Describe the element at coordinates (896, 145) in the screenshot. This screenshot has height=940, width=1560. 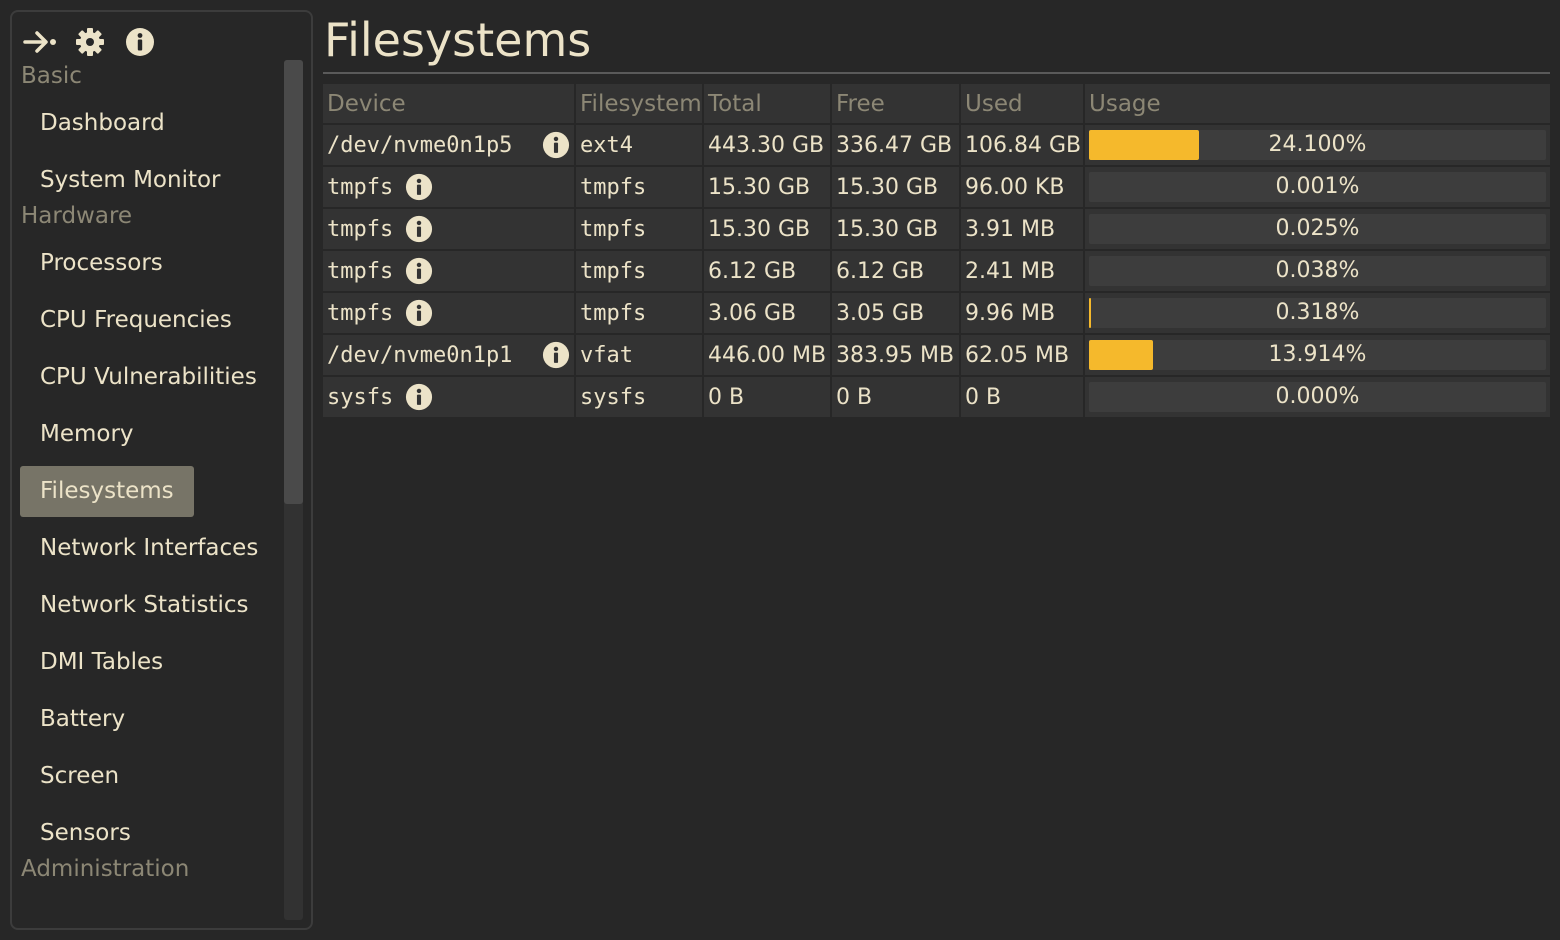
I see `free-cell: 336.47 GB` at that location.